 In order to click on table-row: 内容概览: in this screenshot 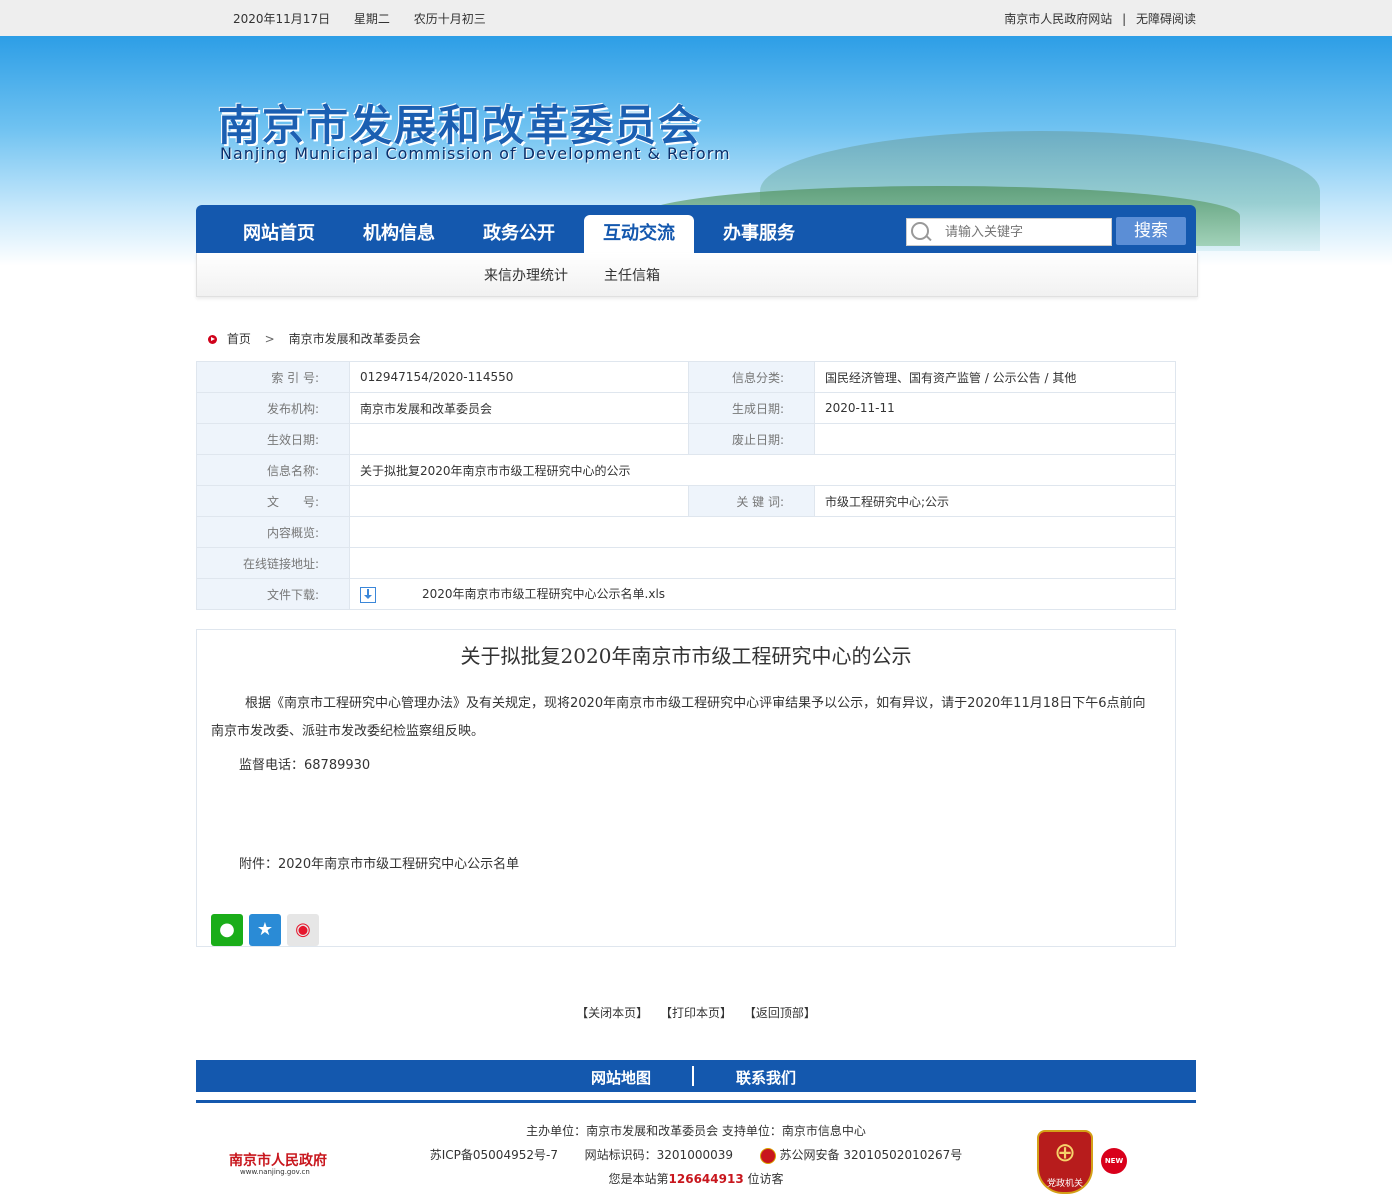, I will do `click(686, 532)`.